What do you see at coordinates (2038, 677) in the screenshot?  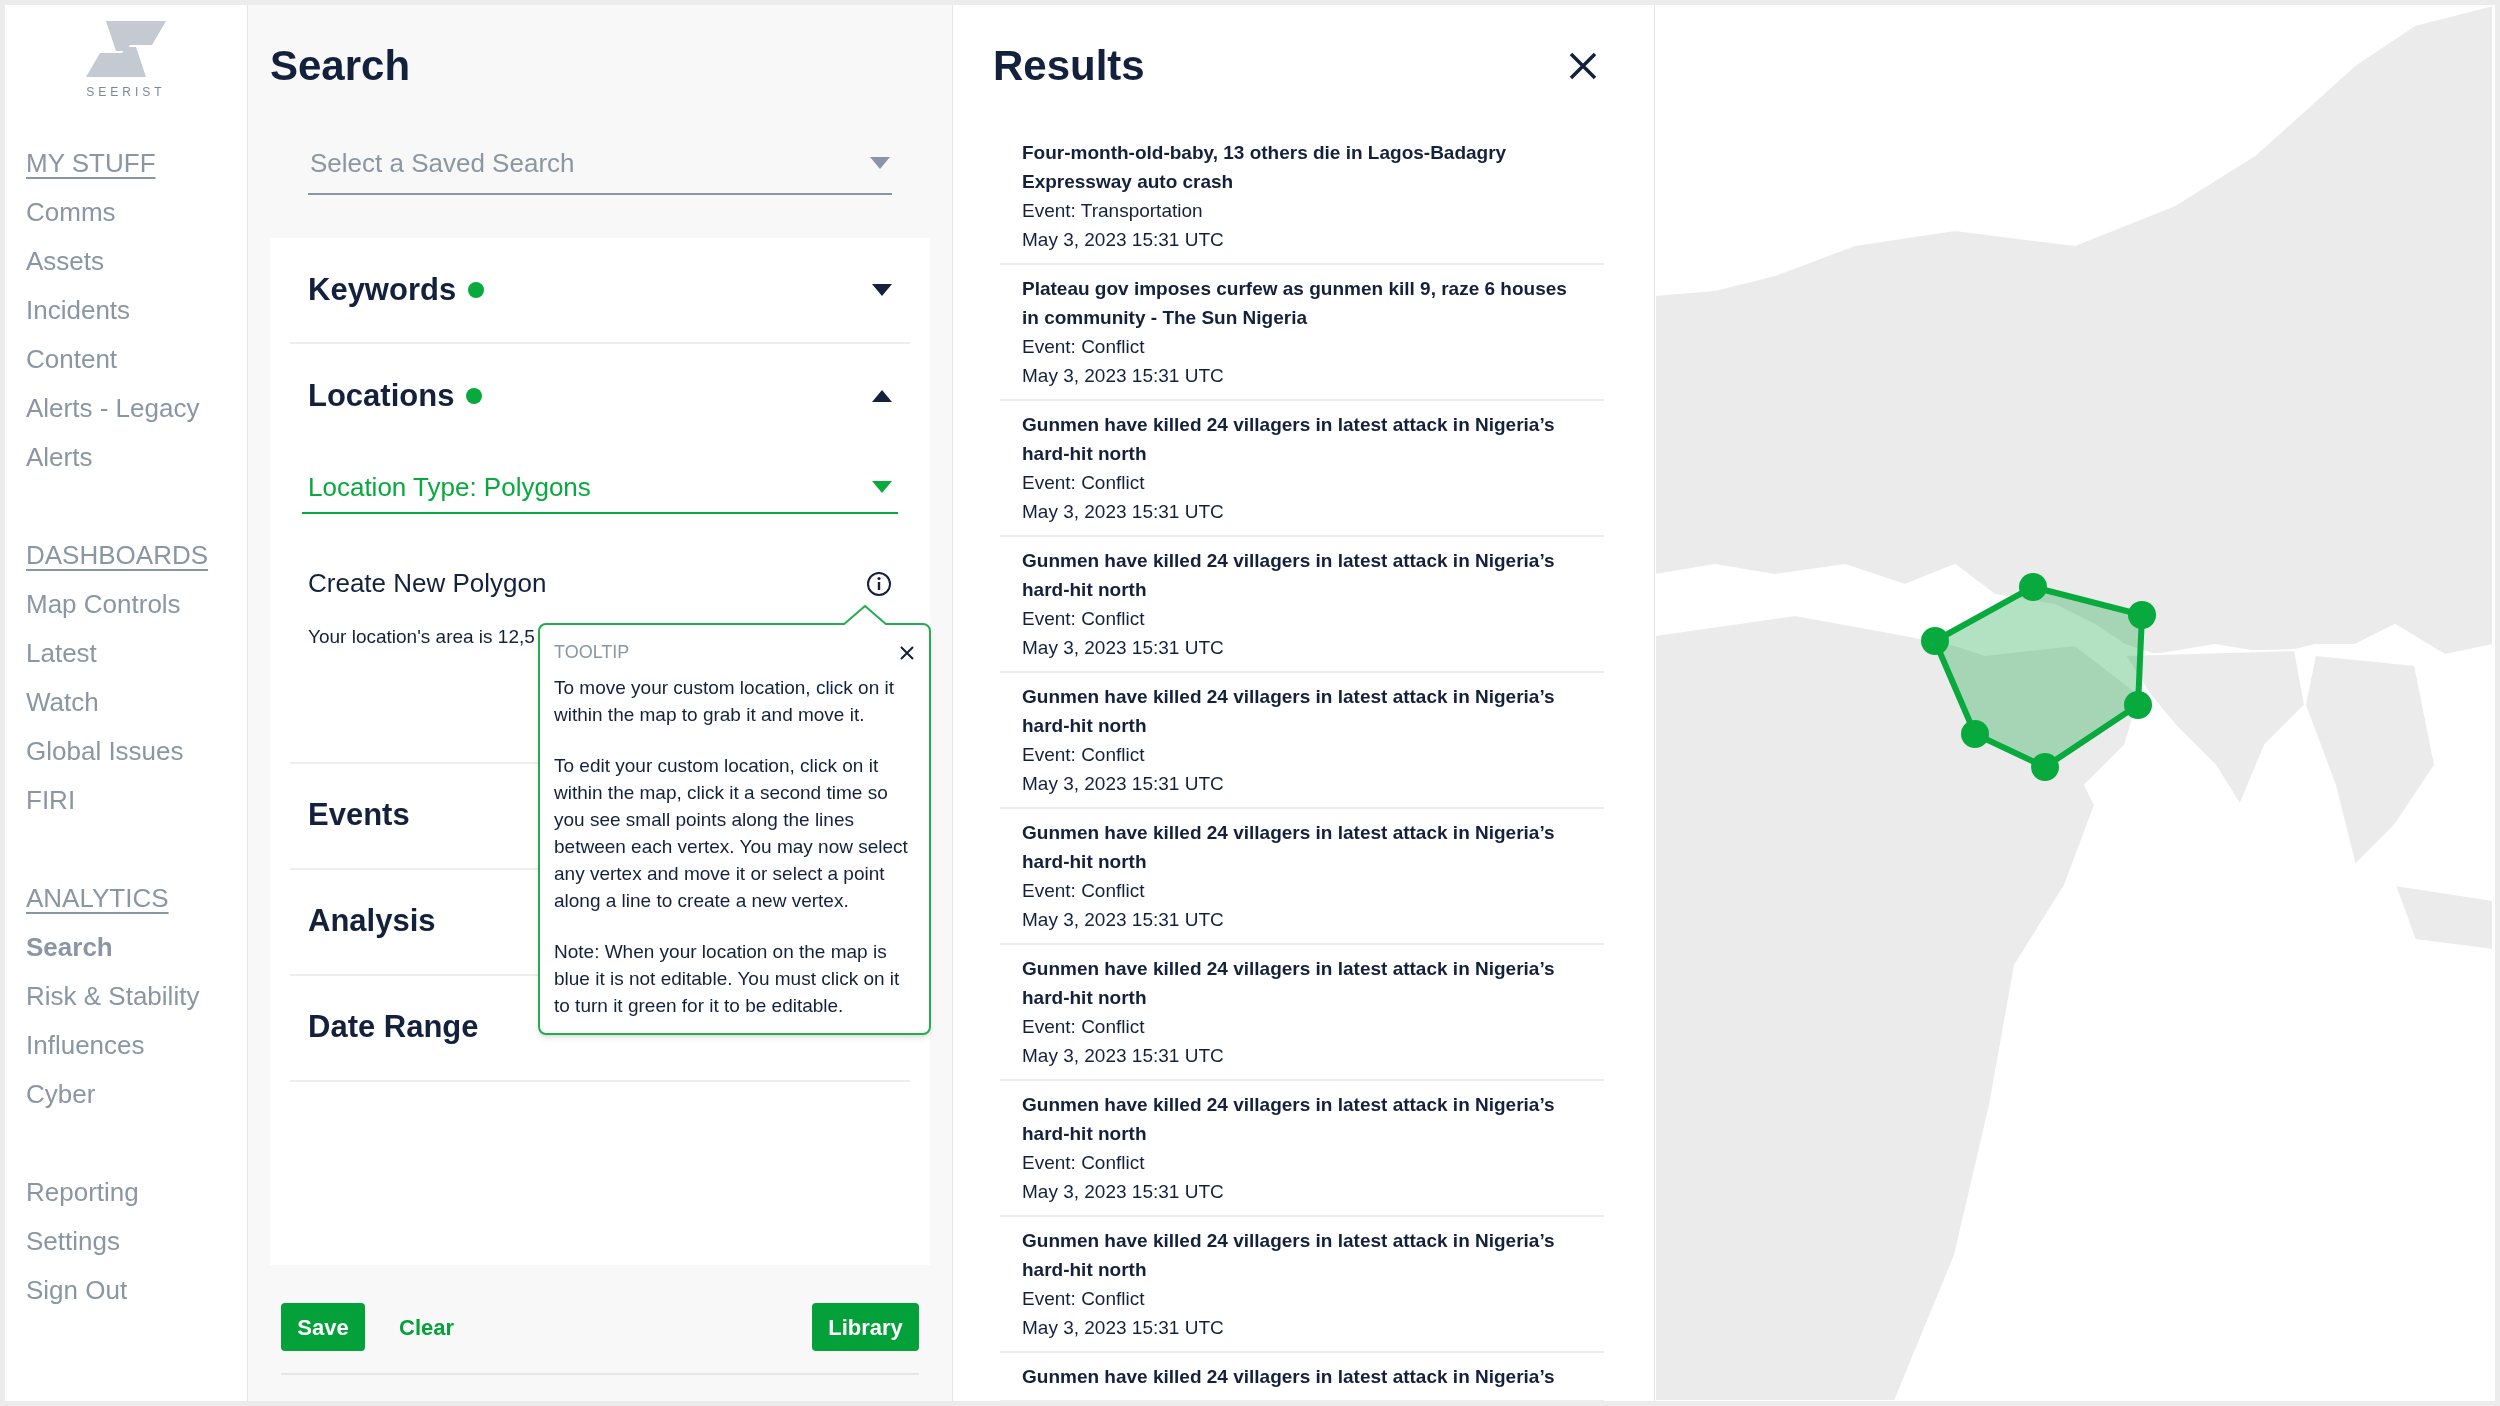 I see `polygon-shape` at bounding box center [2038, 677].